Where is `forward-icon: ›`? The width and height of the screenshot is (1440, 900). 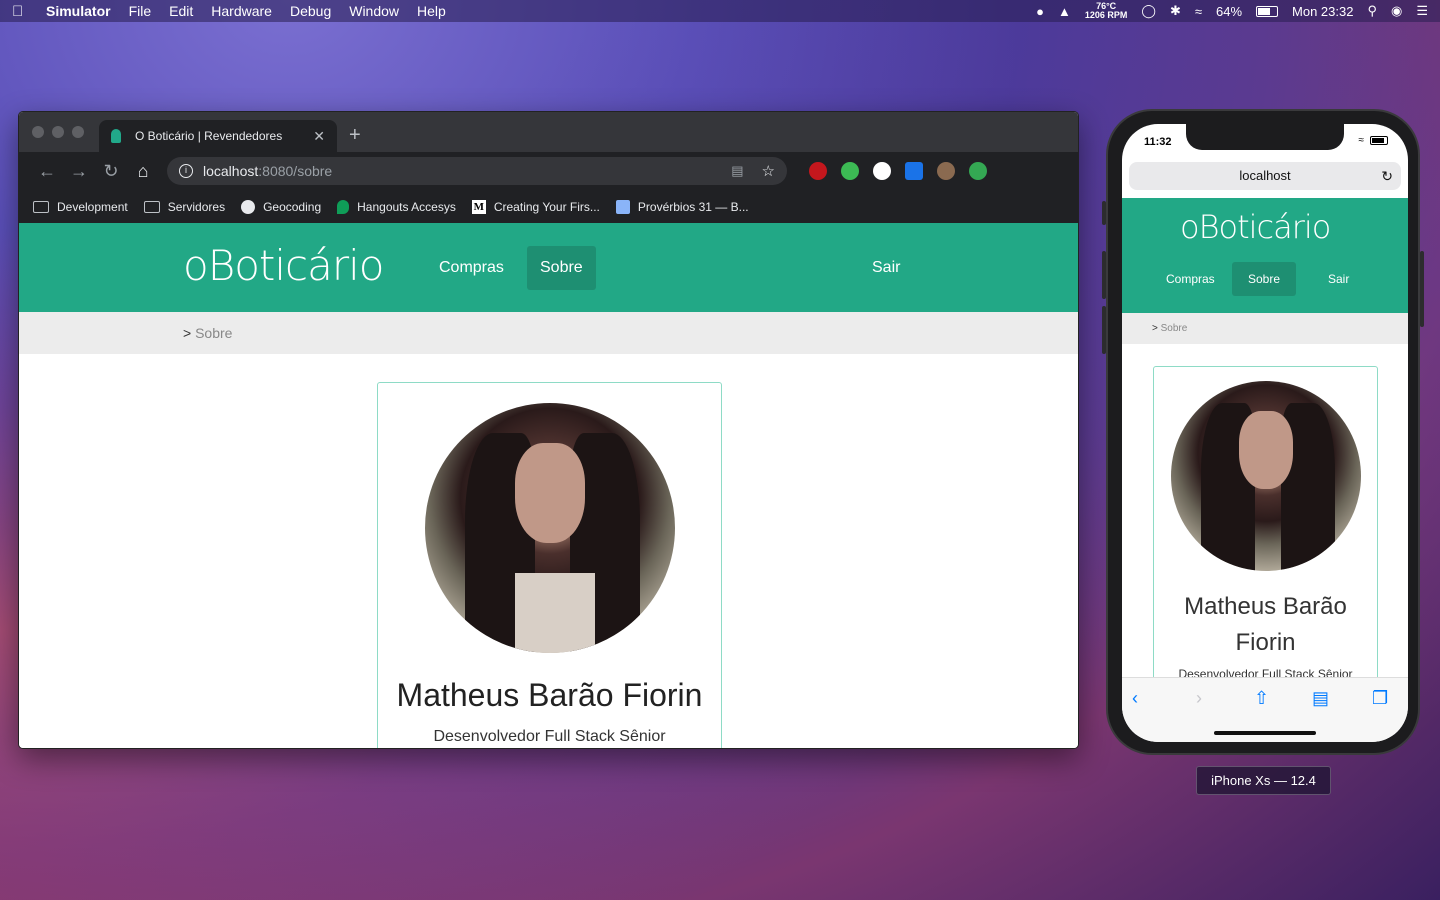
forward-icon: › is located at coordinates (1199, 698).